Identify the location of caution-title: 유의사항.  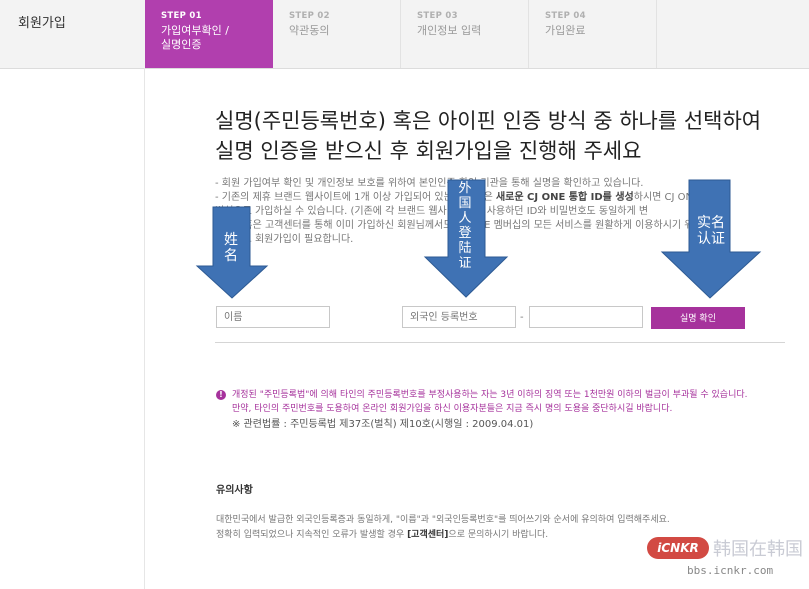
(234, 490).